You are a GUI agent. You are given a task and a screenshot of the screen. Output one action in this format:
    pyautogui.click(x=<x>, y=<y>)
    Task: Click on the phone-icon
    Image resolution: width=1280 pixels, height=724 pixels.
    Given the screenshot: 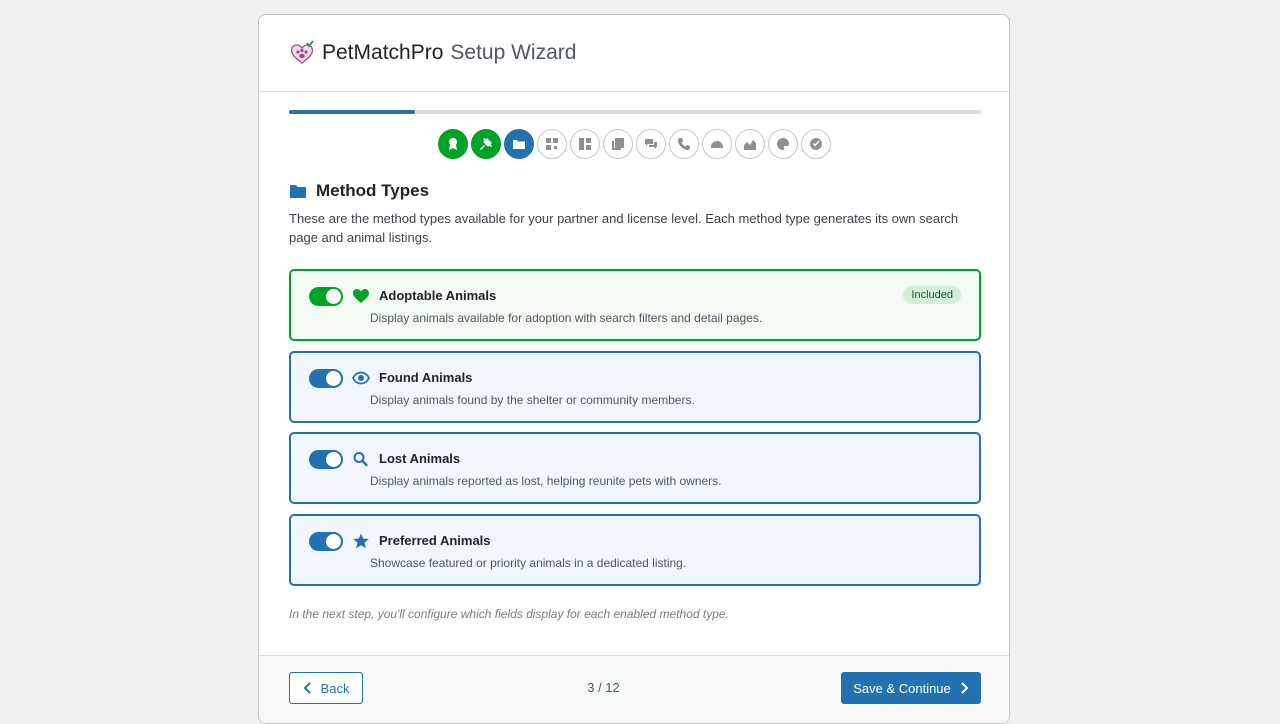 What is the action you would take?
    pyautogui.click(x=683, y=144)
    